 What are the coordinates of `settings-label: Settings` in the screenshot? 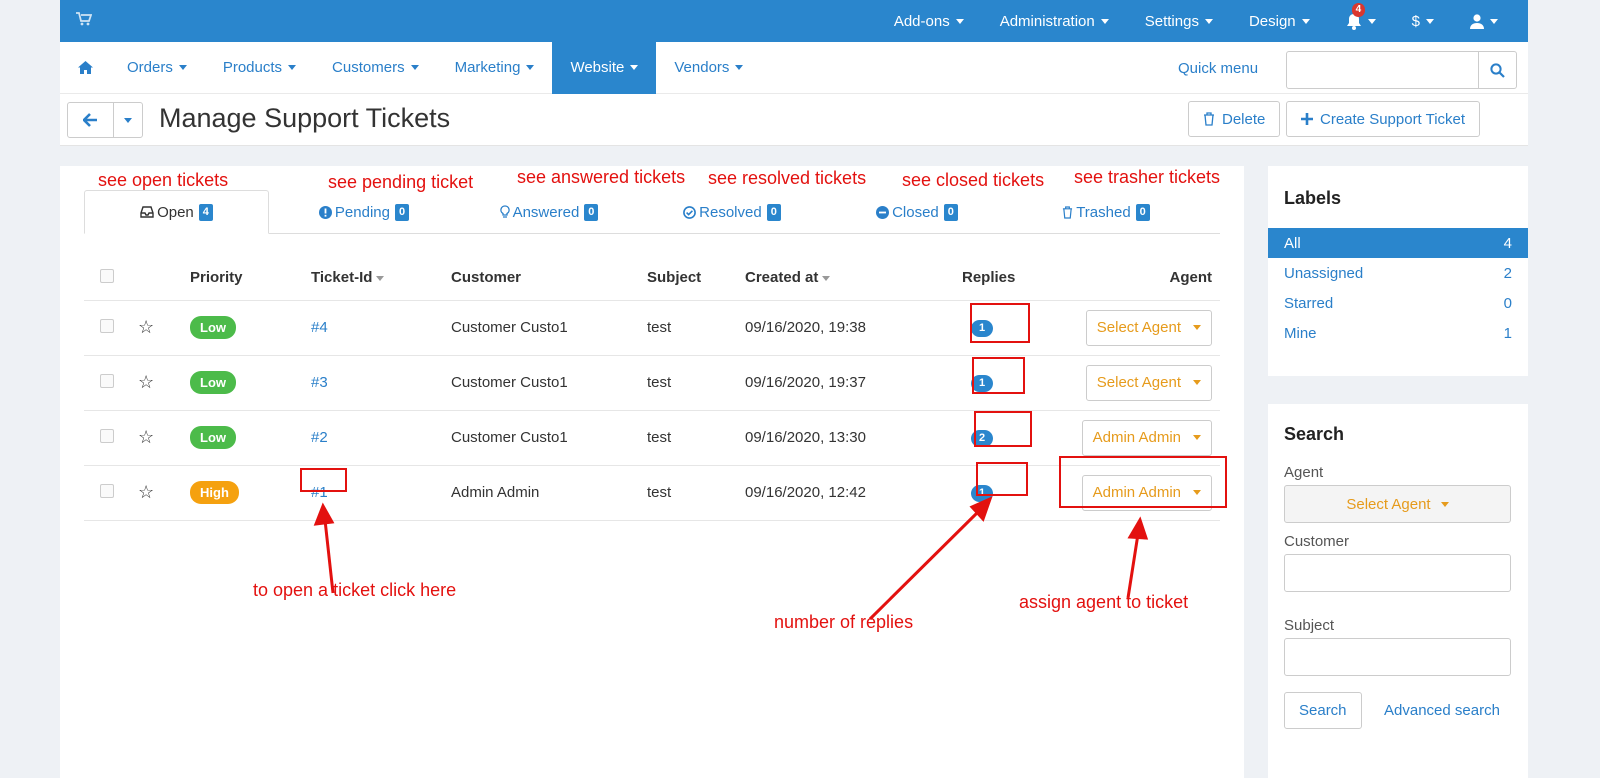 It's located at (1171, 21).